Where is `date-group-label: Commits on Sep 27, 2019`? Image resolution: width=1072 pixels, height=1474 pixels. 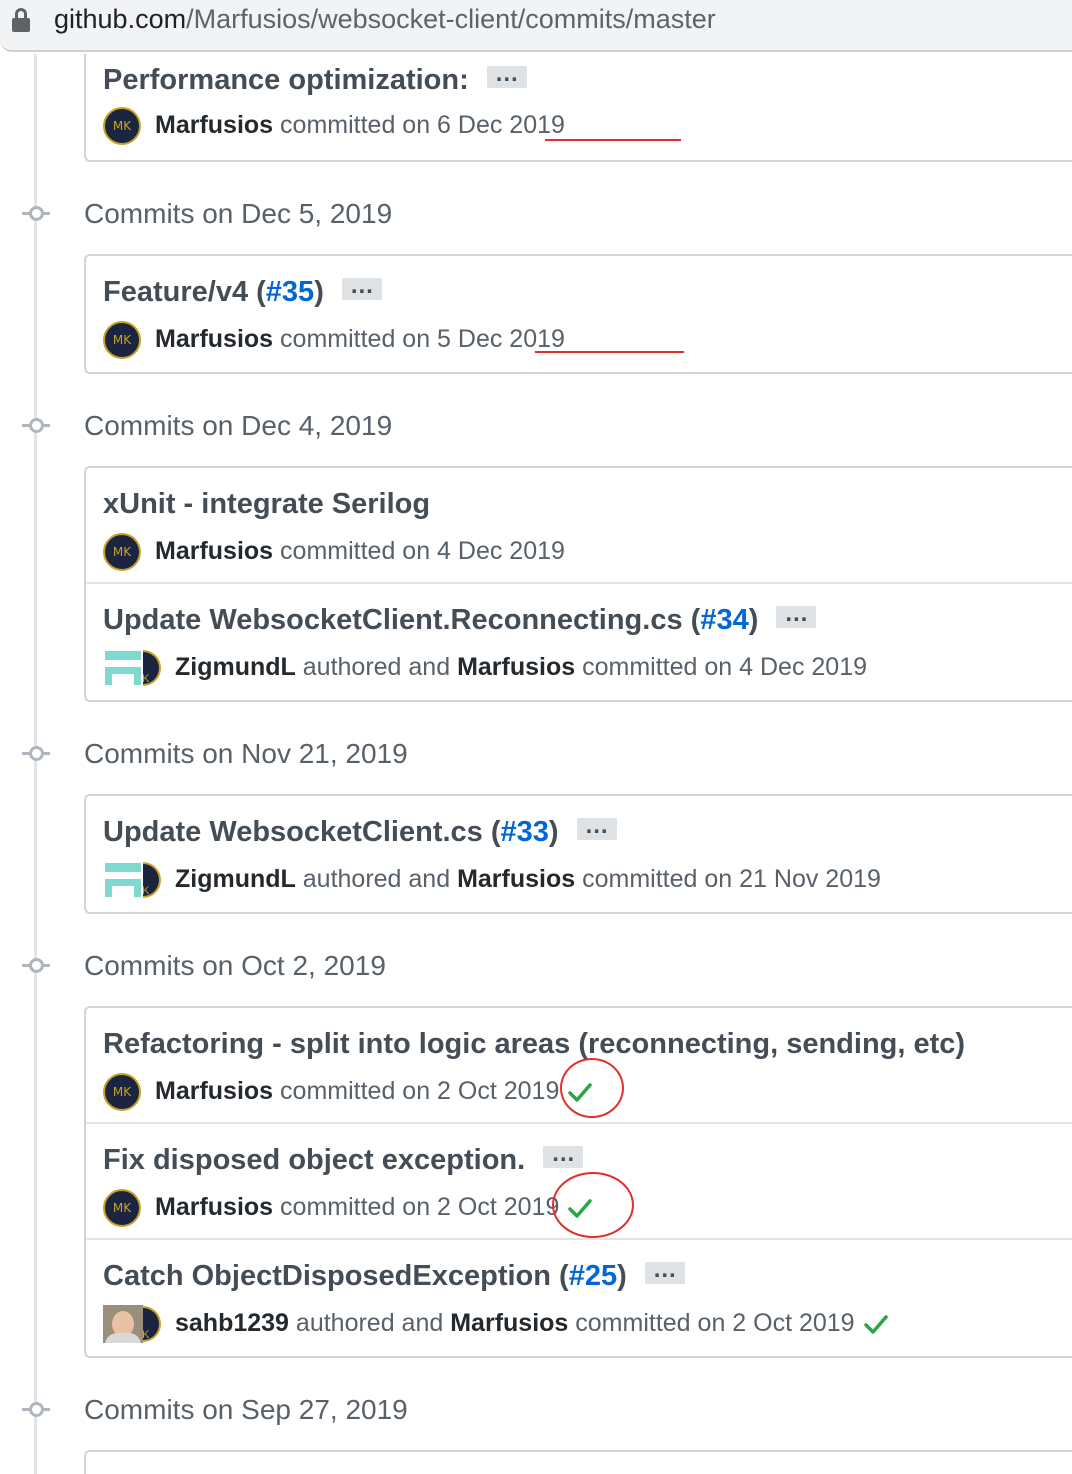 date-group-label: Commits on Sep 27, 2019 is located at coordinates (246, 1409).